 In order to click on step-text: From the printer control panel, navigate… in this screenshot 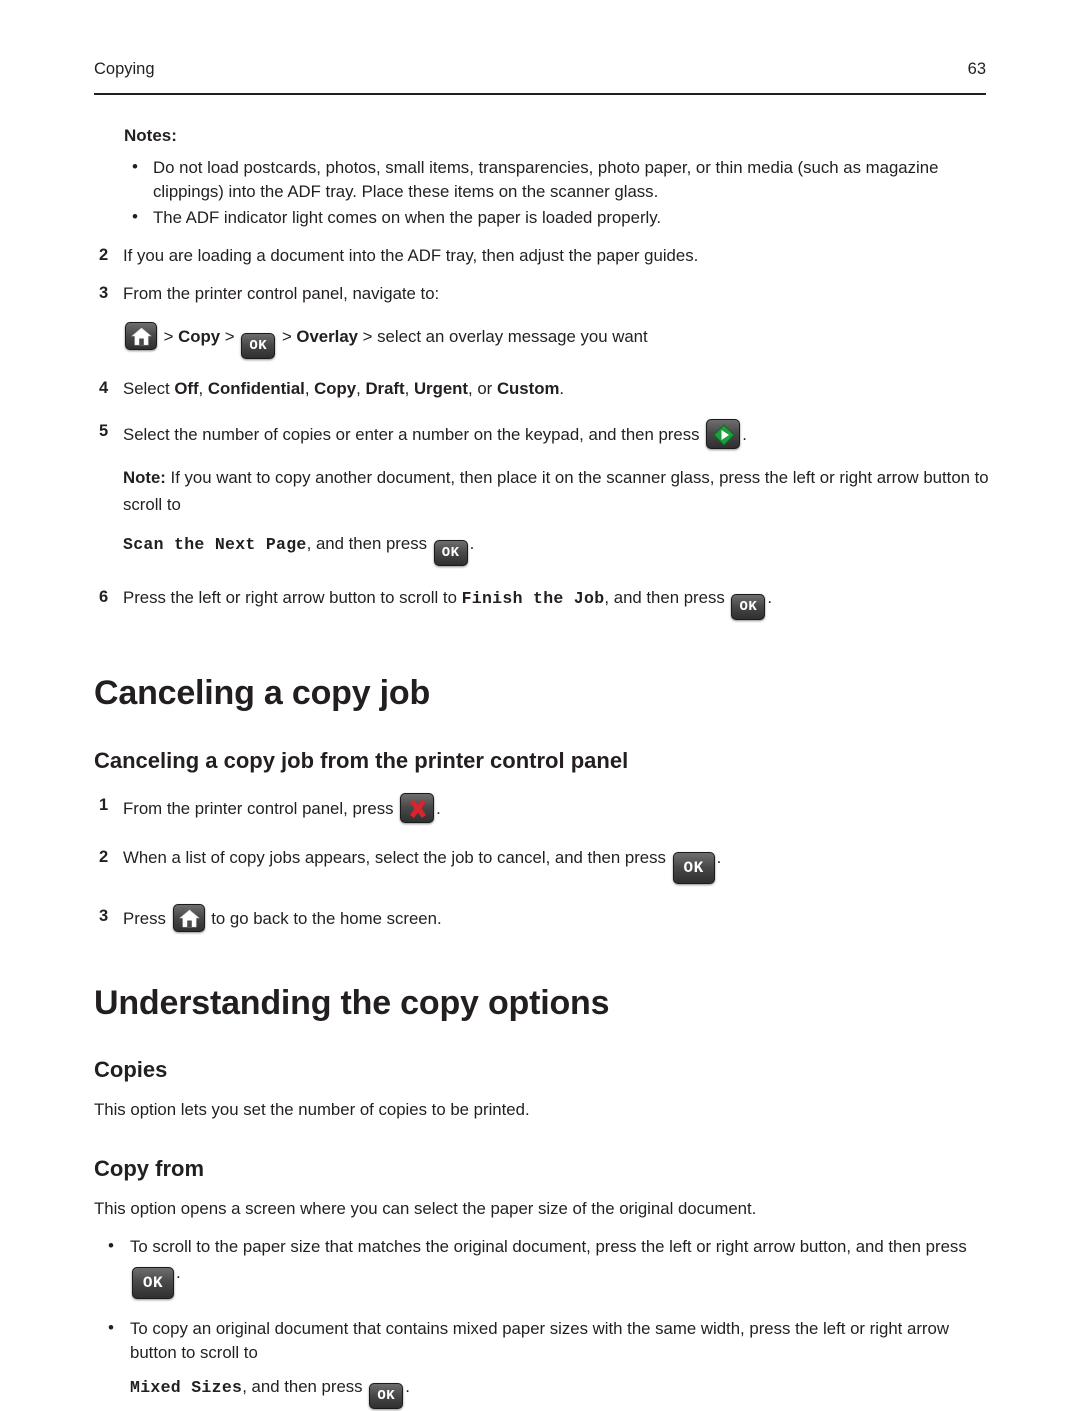, I will do `click(281, 293)`.